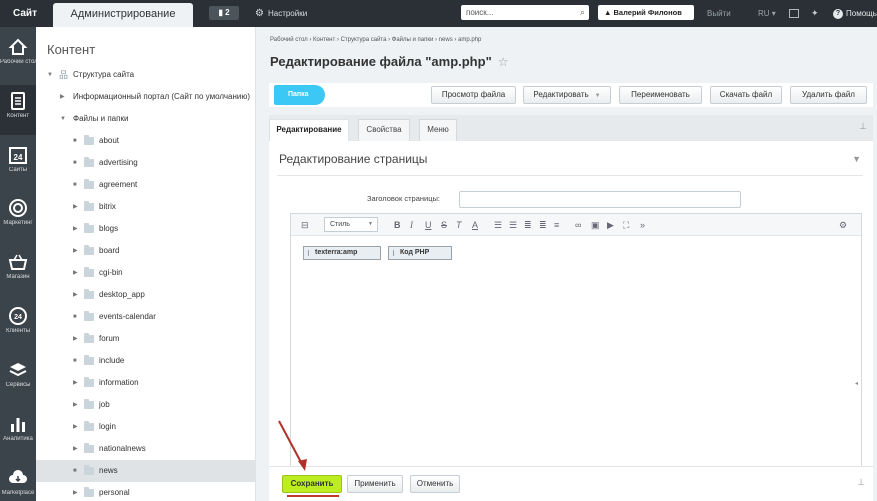 This screenshot has height=501, width=877. Describe the element at coordinates (299, 95) in the screenshot. I see `folder-button: Папка` at that location.